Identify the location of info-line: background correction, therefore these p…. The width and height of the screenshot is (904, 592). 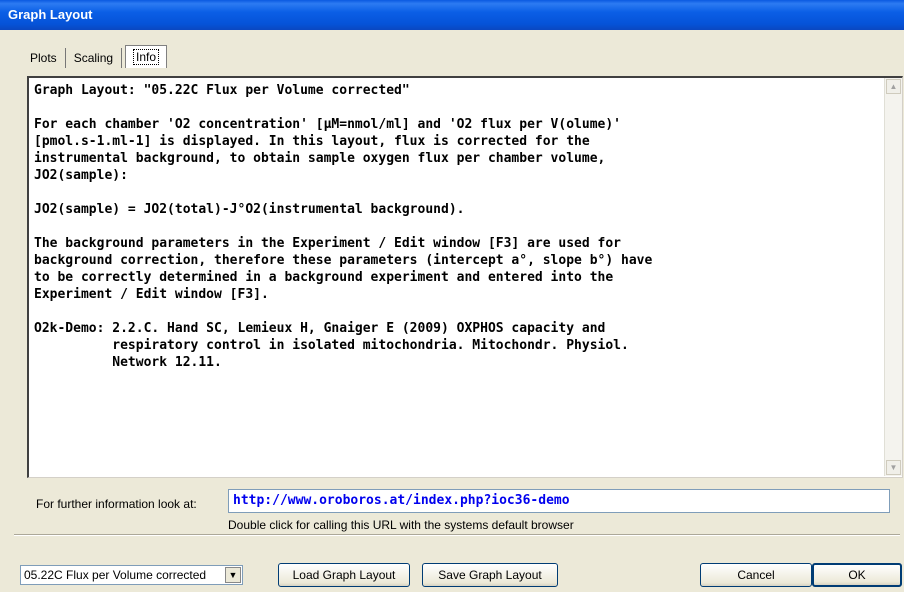
(343, 260).